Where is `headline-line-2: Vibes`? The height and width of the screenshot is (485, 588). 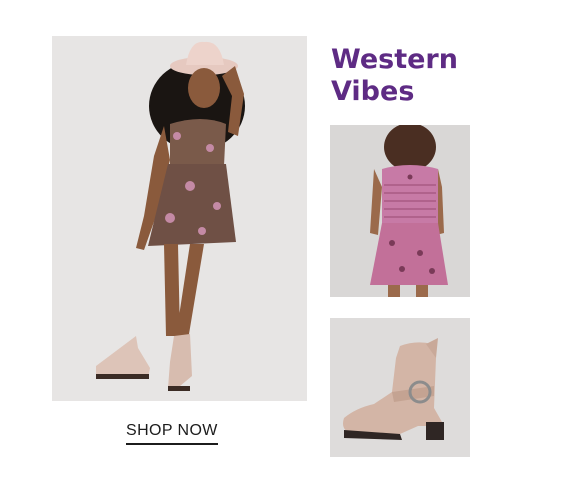 headline-line-2: Vibes is located at coordinates (373, 91).